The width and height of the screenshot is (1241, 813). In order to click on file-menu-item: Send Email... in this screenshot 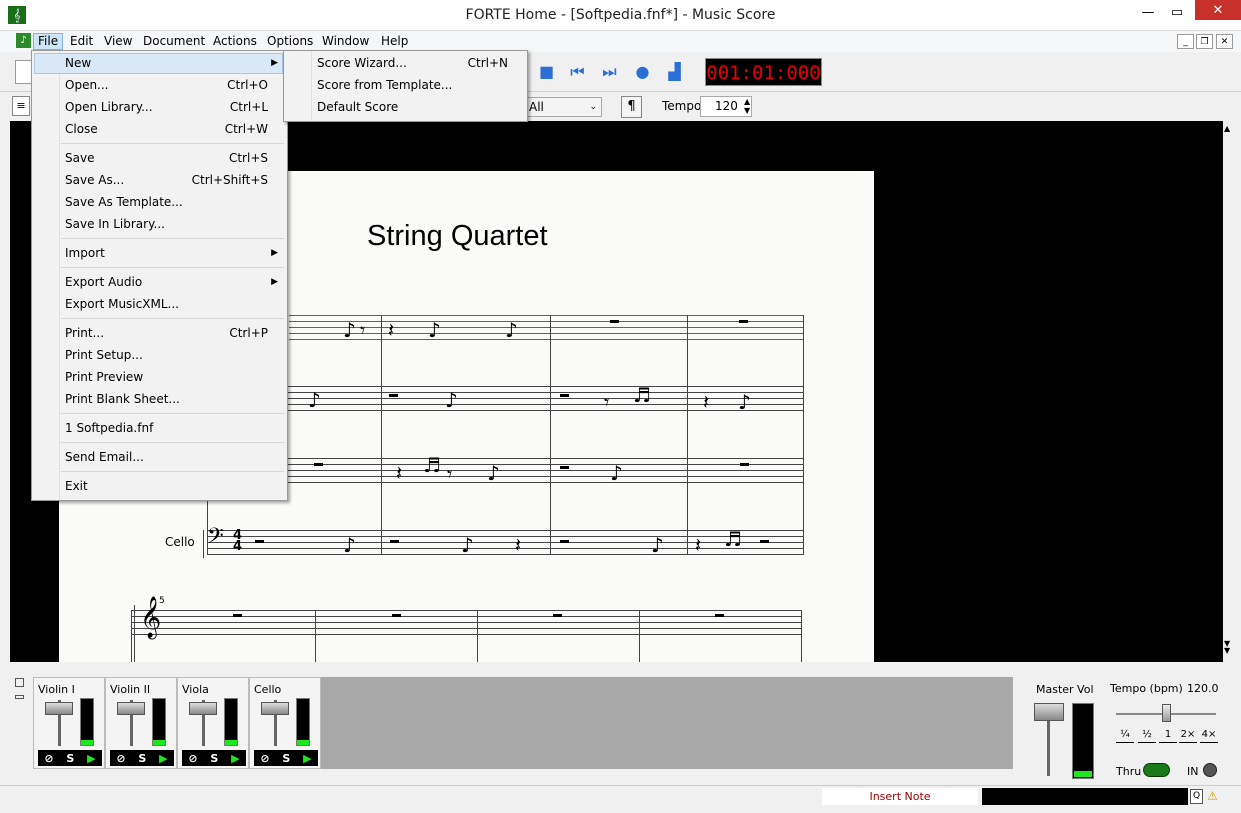, I will do `click(159, 457)`.